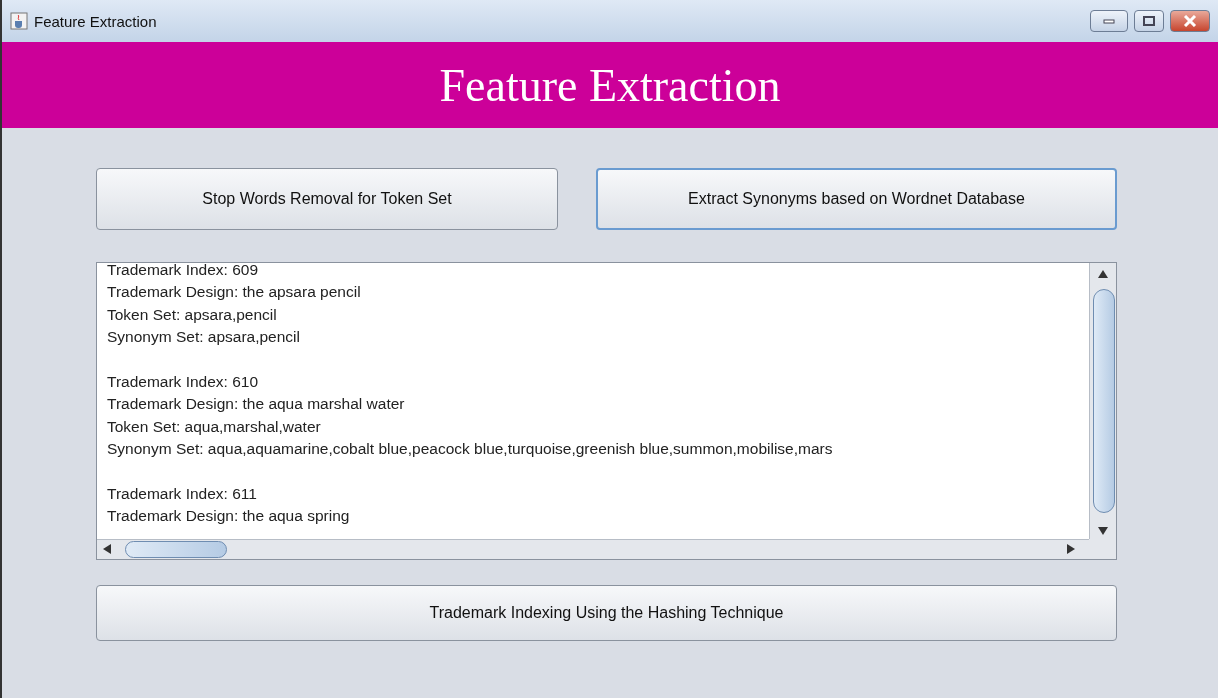 This screenshot has height=698, width=1218. Describe the element at coordinates (183, 382) in the screenshot. I see `output-line: Trademark Index: 610` at that location.